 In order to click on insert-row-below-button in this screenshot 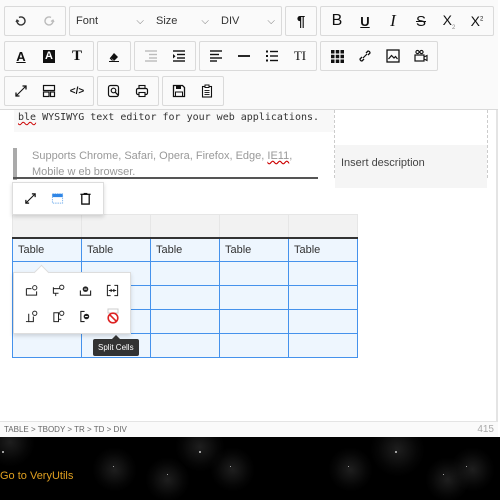, I will do `click(58, 290)`.